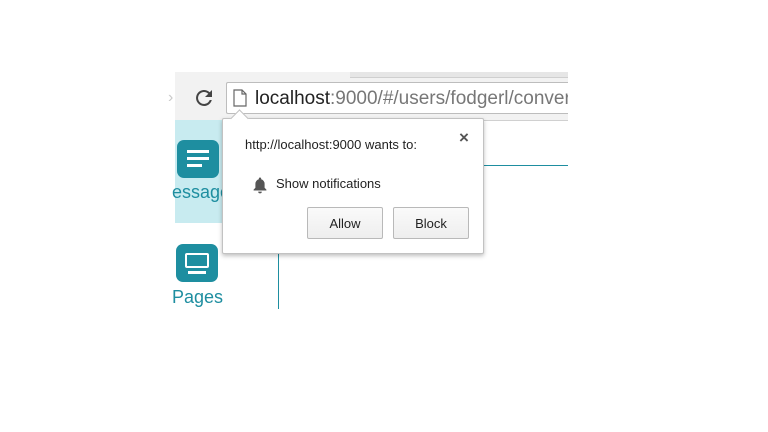 This screenshot has height=432, width=768. What do you see at coordinates (197, 263) in the screenshot?
I see `pages-icon` at bounding box center [197, 263].